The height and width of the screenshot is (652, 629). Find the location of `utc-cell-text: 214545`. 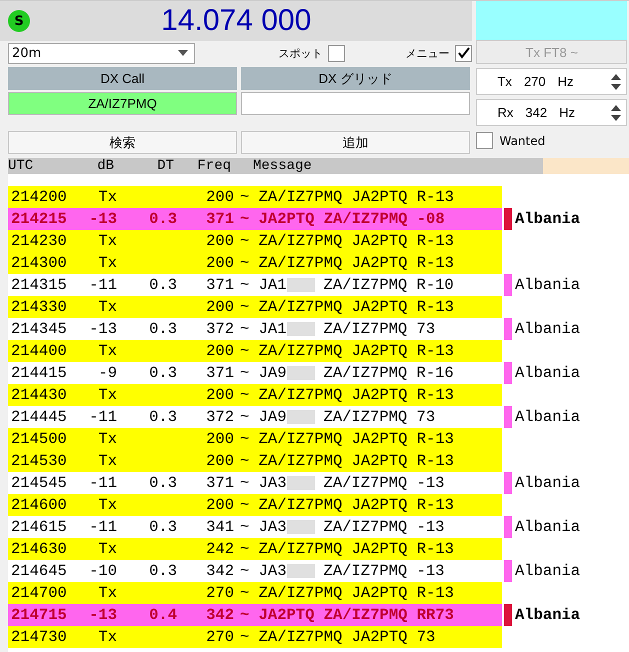

utc-cell-text: 214545 is located at coordinates (39, 483).